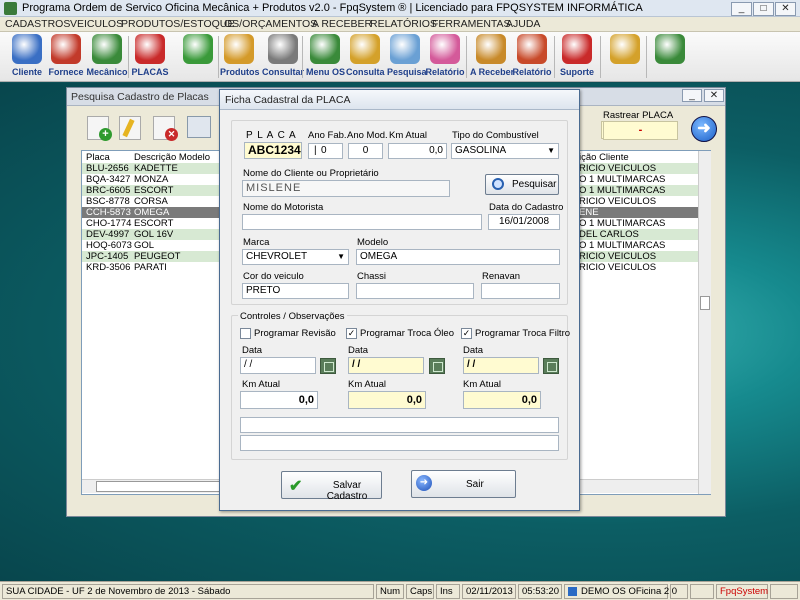 This screenshot has width=800, height=600. I want to click on menu-produtos-estoque: PRODUTOS/ESTOQUE, so click(177, 24).